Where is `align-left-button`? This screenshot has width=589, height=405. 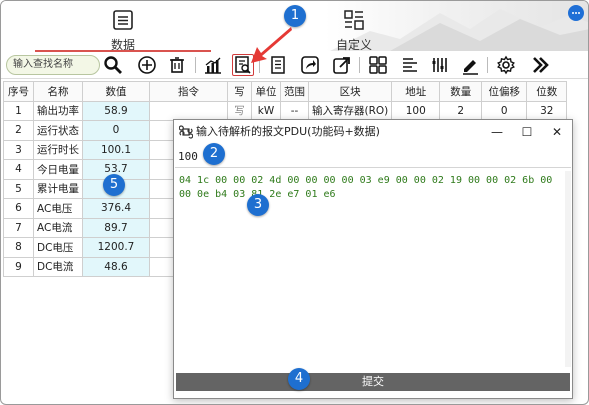 align-left-button is located at coordinates (410, 65).